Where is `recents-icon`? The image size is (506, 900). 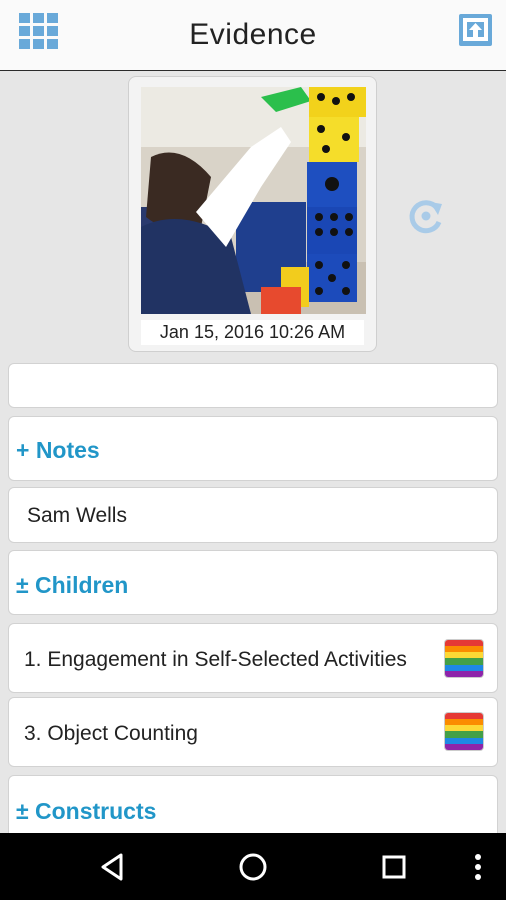 recents-icon is located at coordinates (394, 867).